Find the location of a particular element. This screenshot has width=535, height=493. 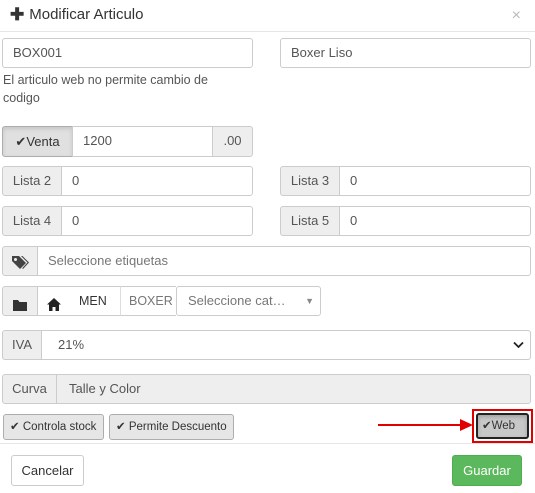

home-icon is located at coordinates (54, 304).